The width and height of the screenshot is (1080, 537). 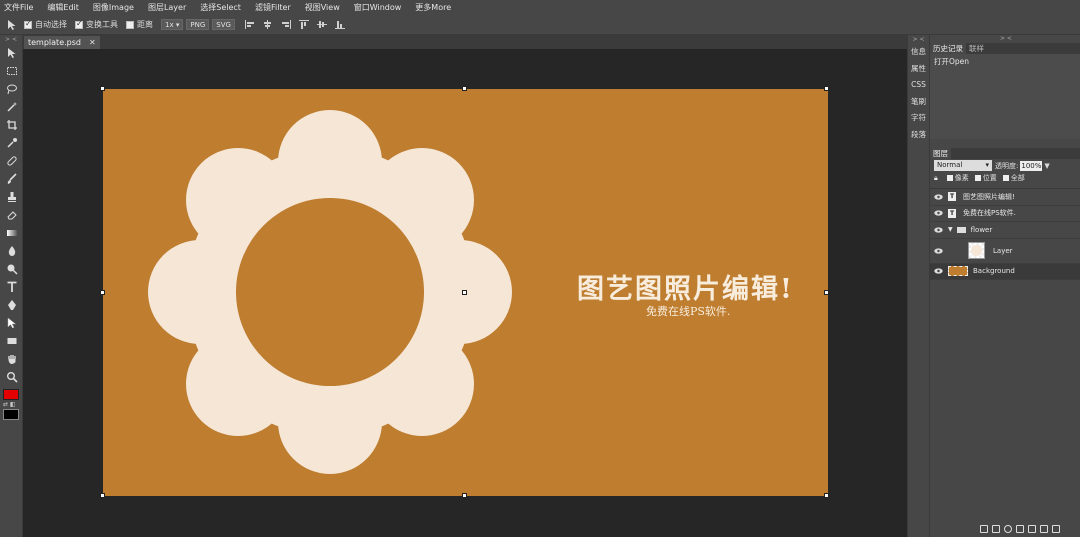 I want to click on zoom-icon, so click(x=11, y=377).